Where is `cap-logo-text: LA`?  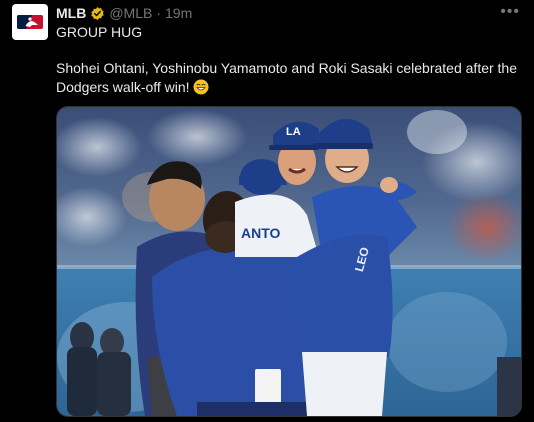 cap-logo-text: LA is located at coordinates (293, 132).